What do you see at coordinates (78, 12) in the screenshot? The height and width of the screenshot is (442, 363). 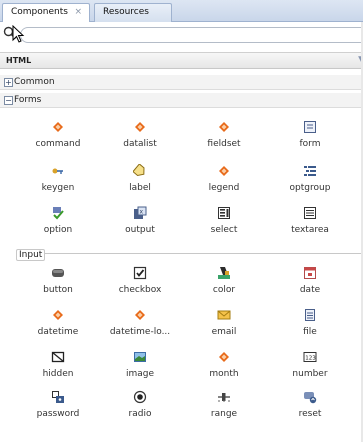 I see `close-icon: ×` at bounding box center [78, 12].